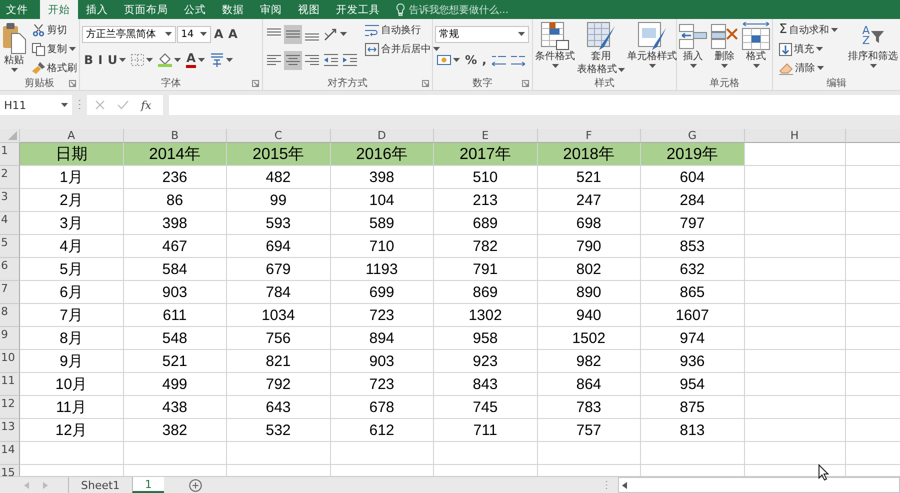 The width and height of the screenshot is (900, 493). I want to click on dropdown-field: 常规, so click(482, 34).